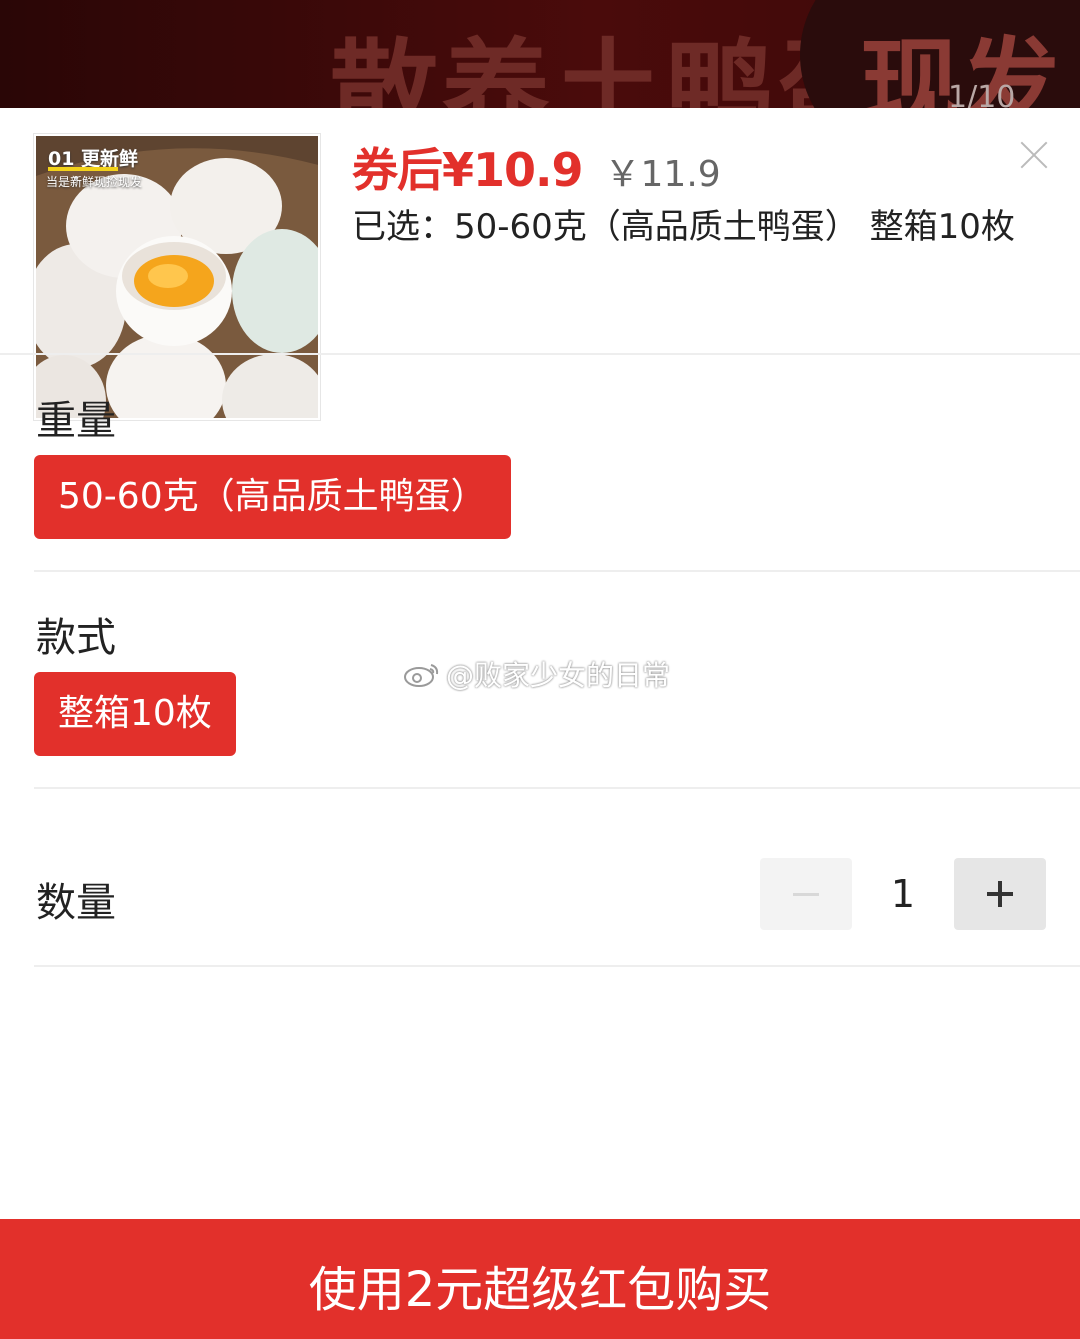  What do you see at coordinates (135, 714) in the screenshot?
I see `style-option-selected: 整箱10枚` at bounding box center [135, 714].